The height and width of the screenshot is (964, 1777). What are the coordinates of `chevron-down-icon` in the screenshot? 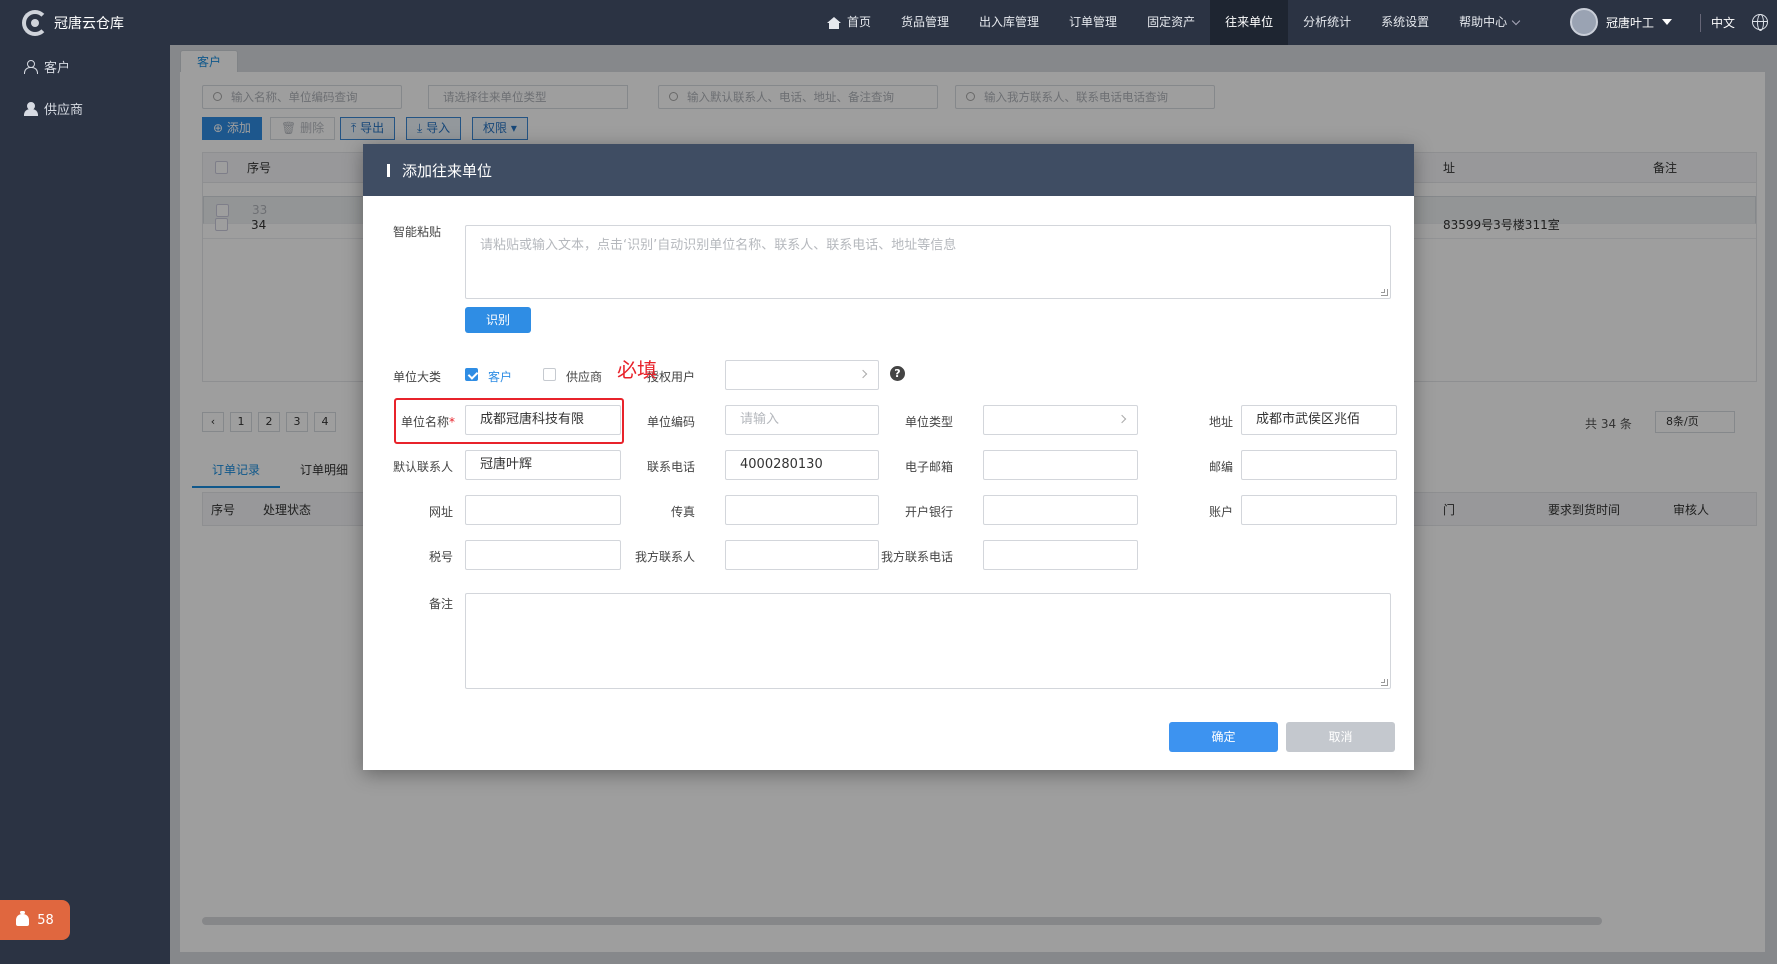 It's located at (1516, 20).